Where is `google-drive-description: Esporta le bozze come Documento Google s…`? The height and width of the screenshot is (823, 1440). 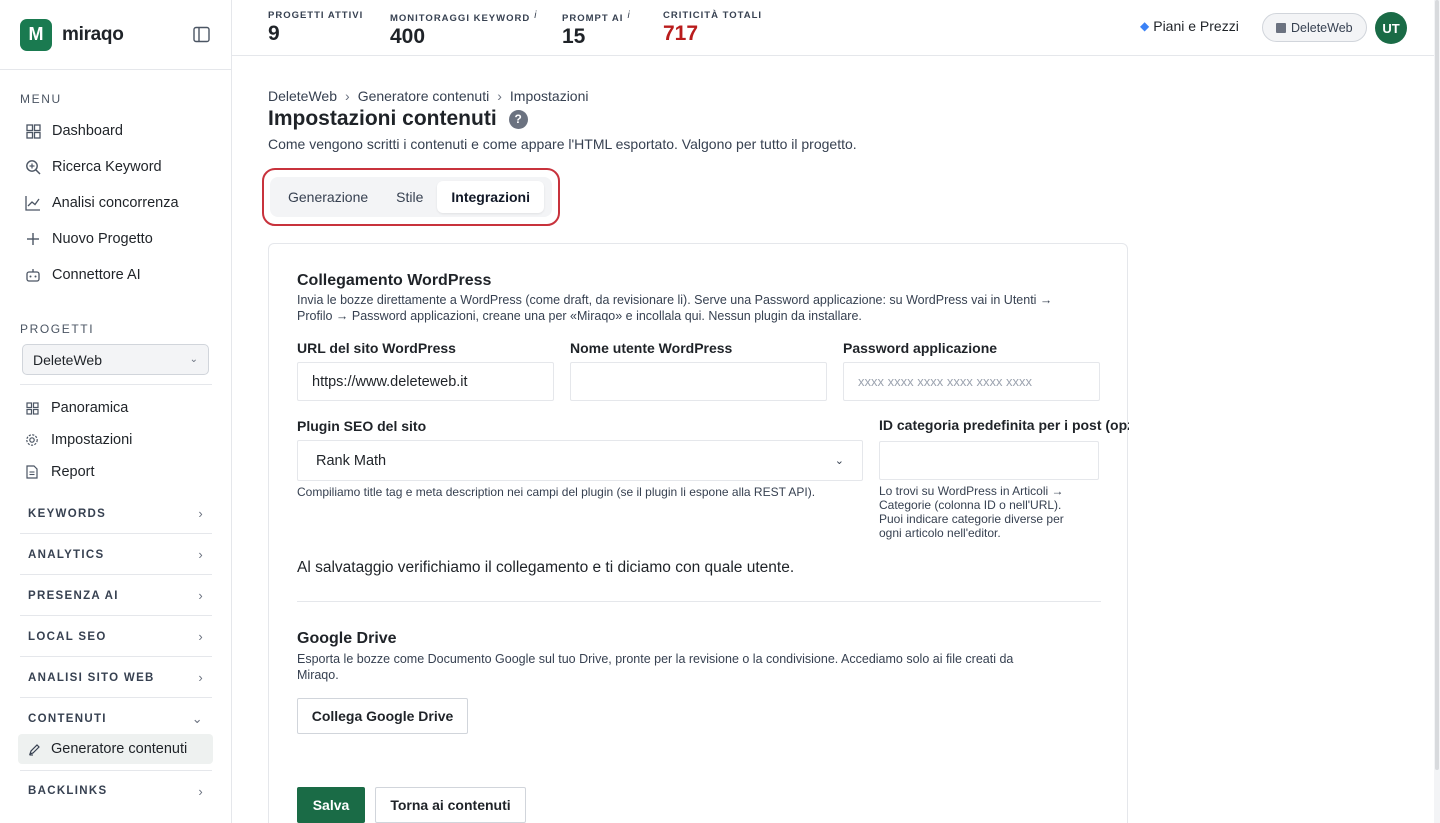
google-drive-description: Esporta le bozze come Documento Google s… is located at coordinates (702, 667).